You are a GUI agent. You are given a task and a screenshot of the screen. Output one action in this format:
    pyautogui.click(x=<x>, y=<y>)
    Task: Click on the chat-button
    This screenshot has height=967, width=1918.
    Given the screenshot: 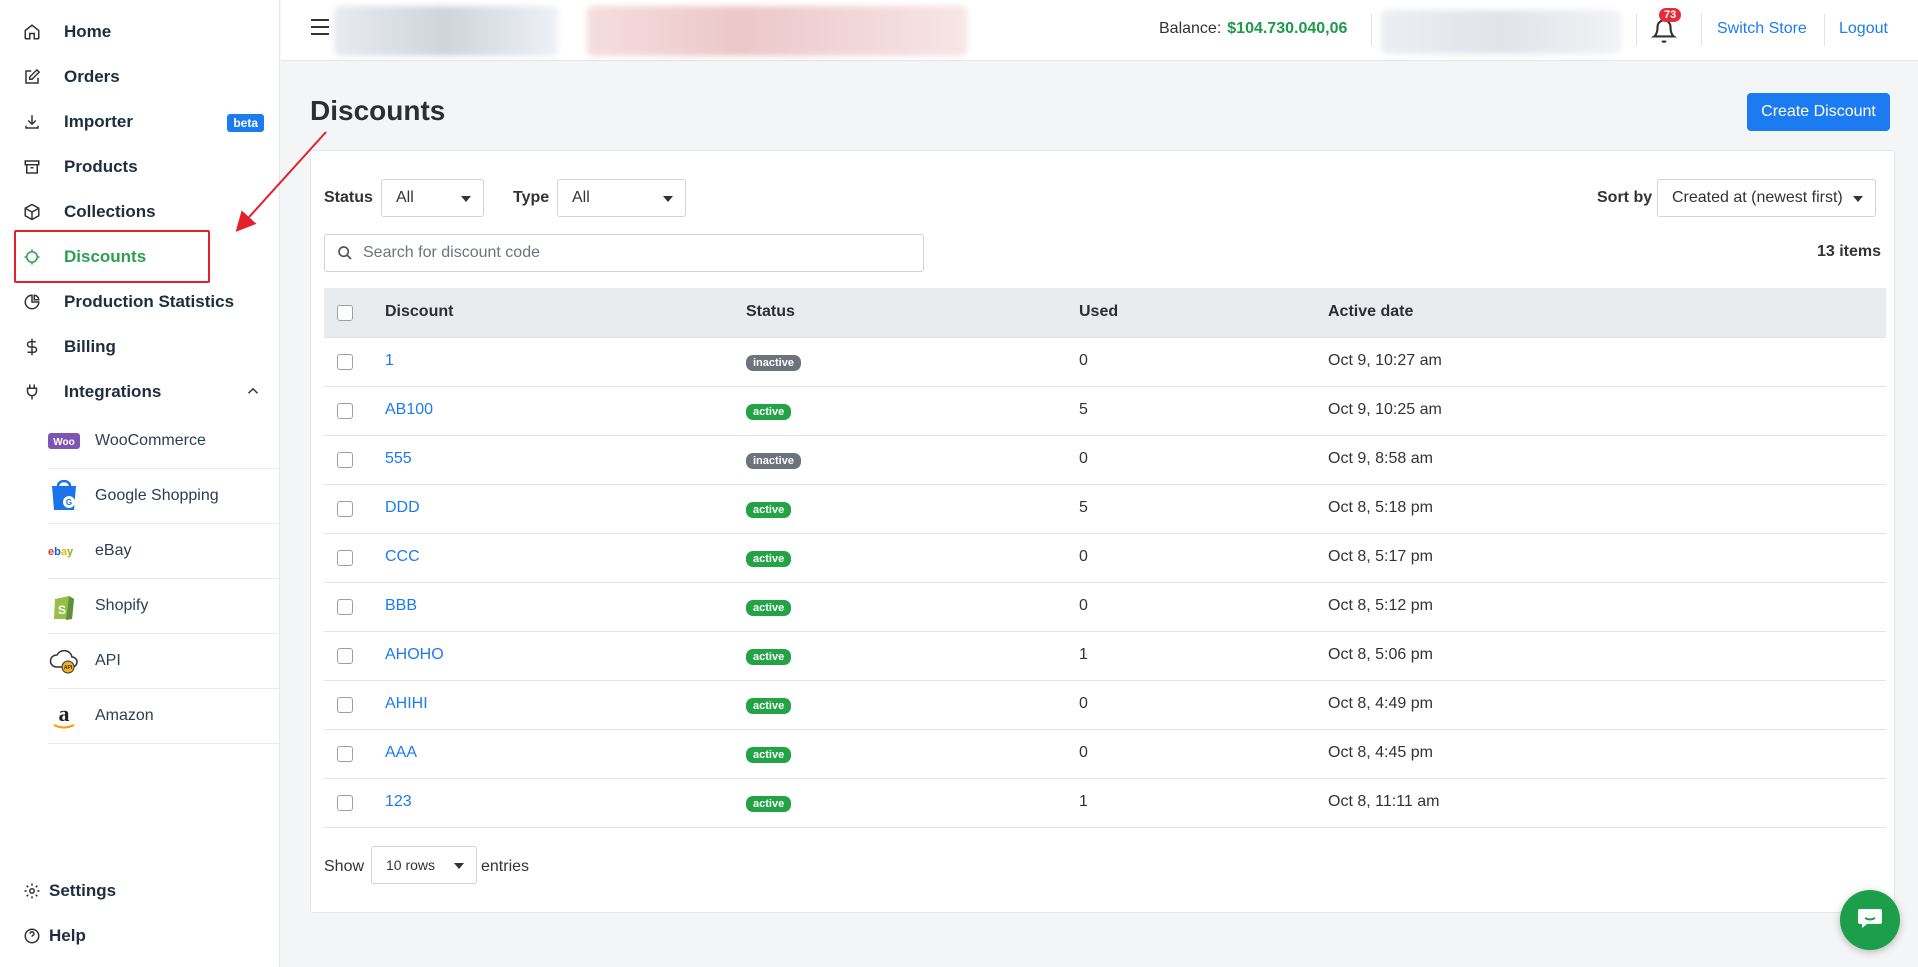 What is the action you would take?
    pyautogui.click(x=1870, y=920)
    